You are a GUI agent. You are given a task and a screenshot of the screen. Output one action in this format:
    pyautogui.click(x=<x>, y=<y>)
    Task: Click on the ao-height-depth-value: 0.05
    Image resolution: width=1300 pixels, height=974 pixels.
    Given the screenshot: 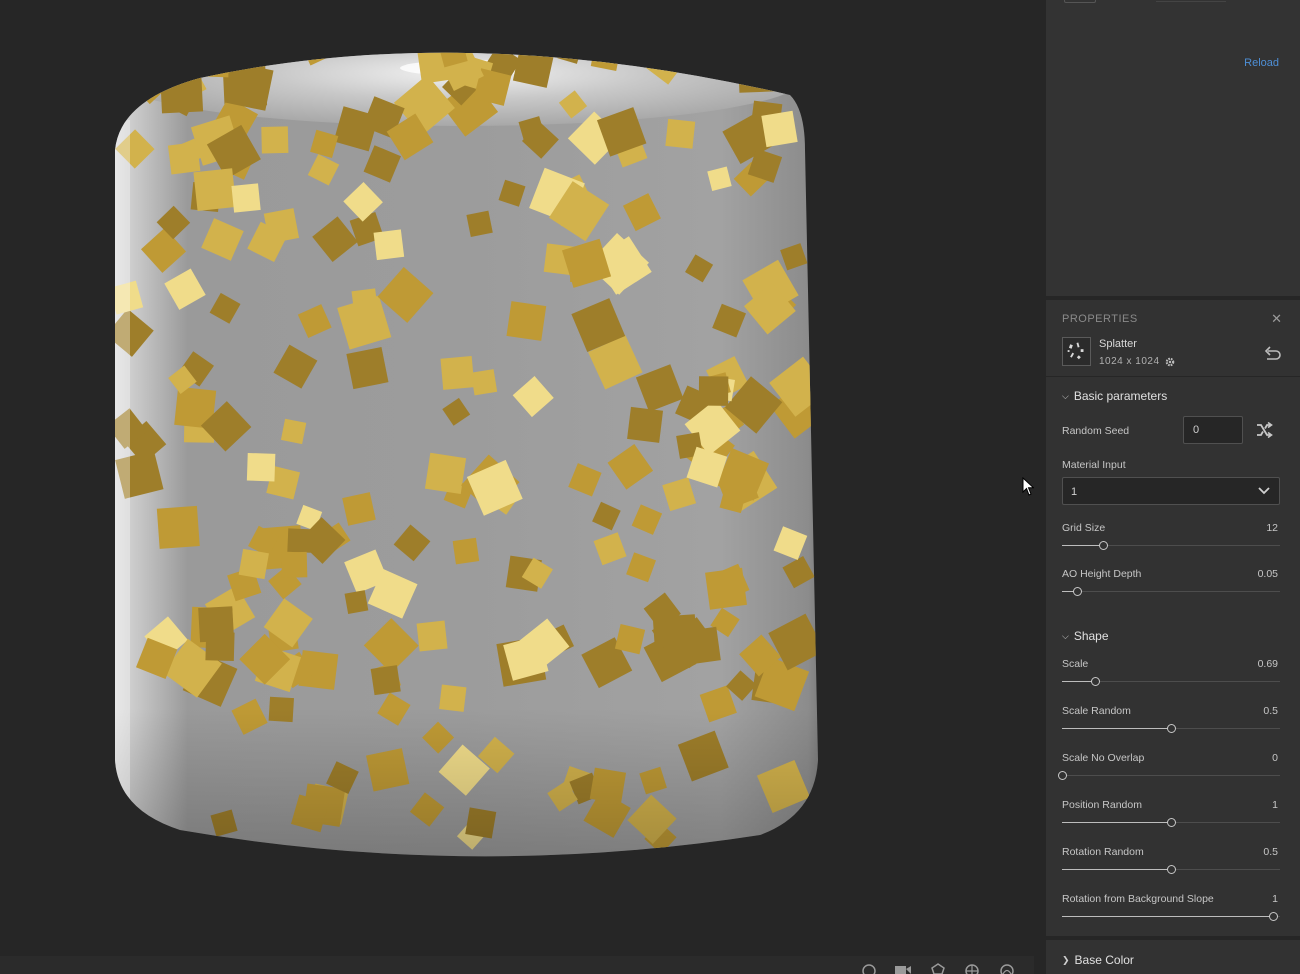 What is the action you would take?
    pyautogui.click(x=1267, y=574)
    